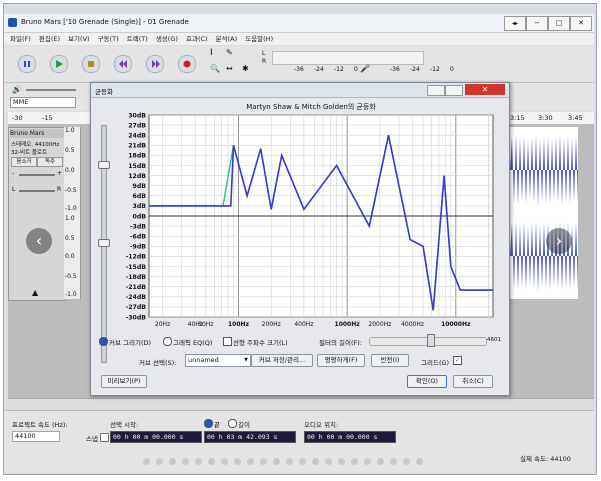 This screenshot has width=601, height=481. Describe the element at coordinates (217, 425) in the screenshot. I see `end-radio-label: 끝` at that location.